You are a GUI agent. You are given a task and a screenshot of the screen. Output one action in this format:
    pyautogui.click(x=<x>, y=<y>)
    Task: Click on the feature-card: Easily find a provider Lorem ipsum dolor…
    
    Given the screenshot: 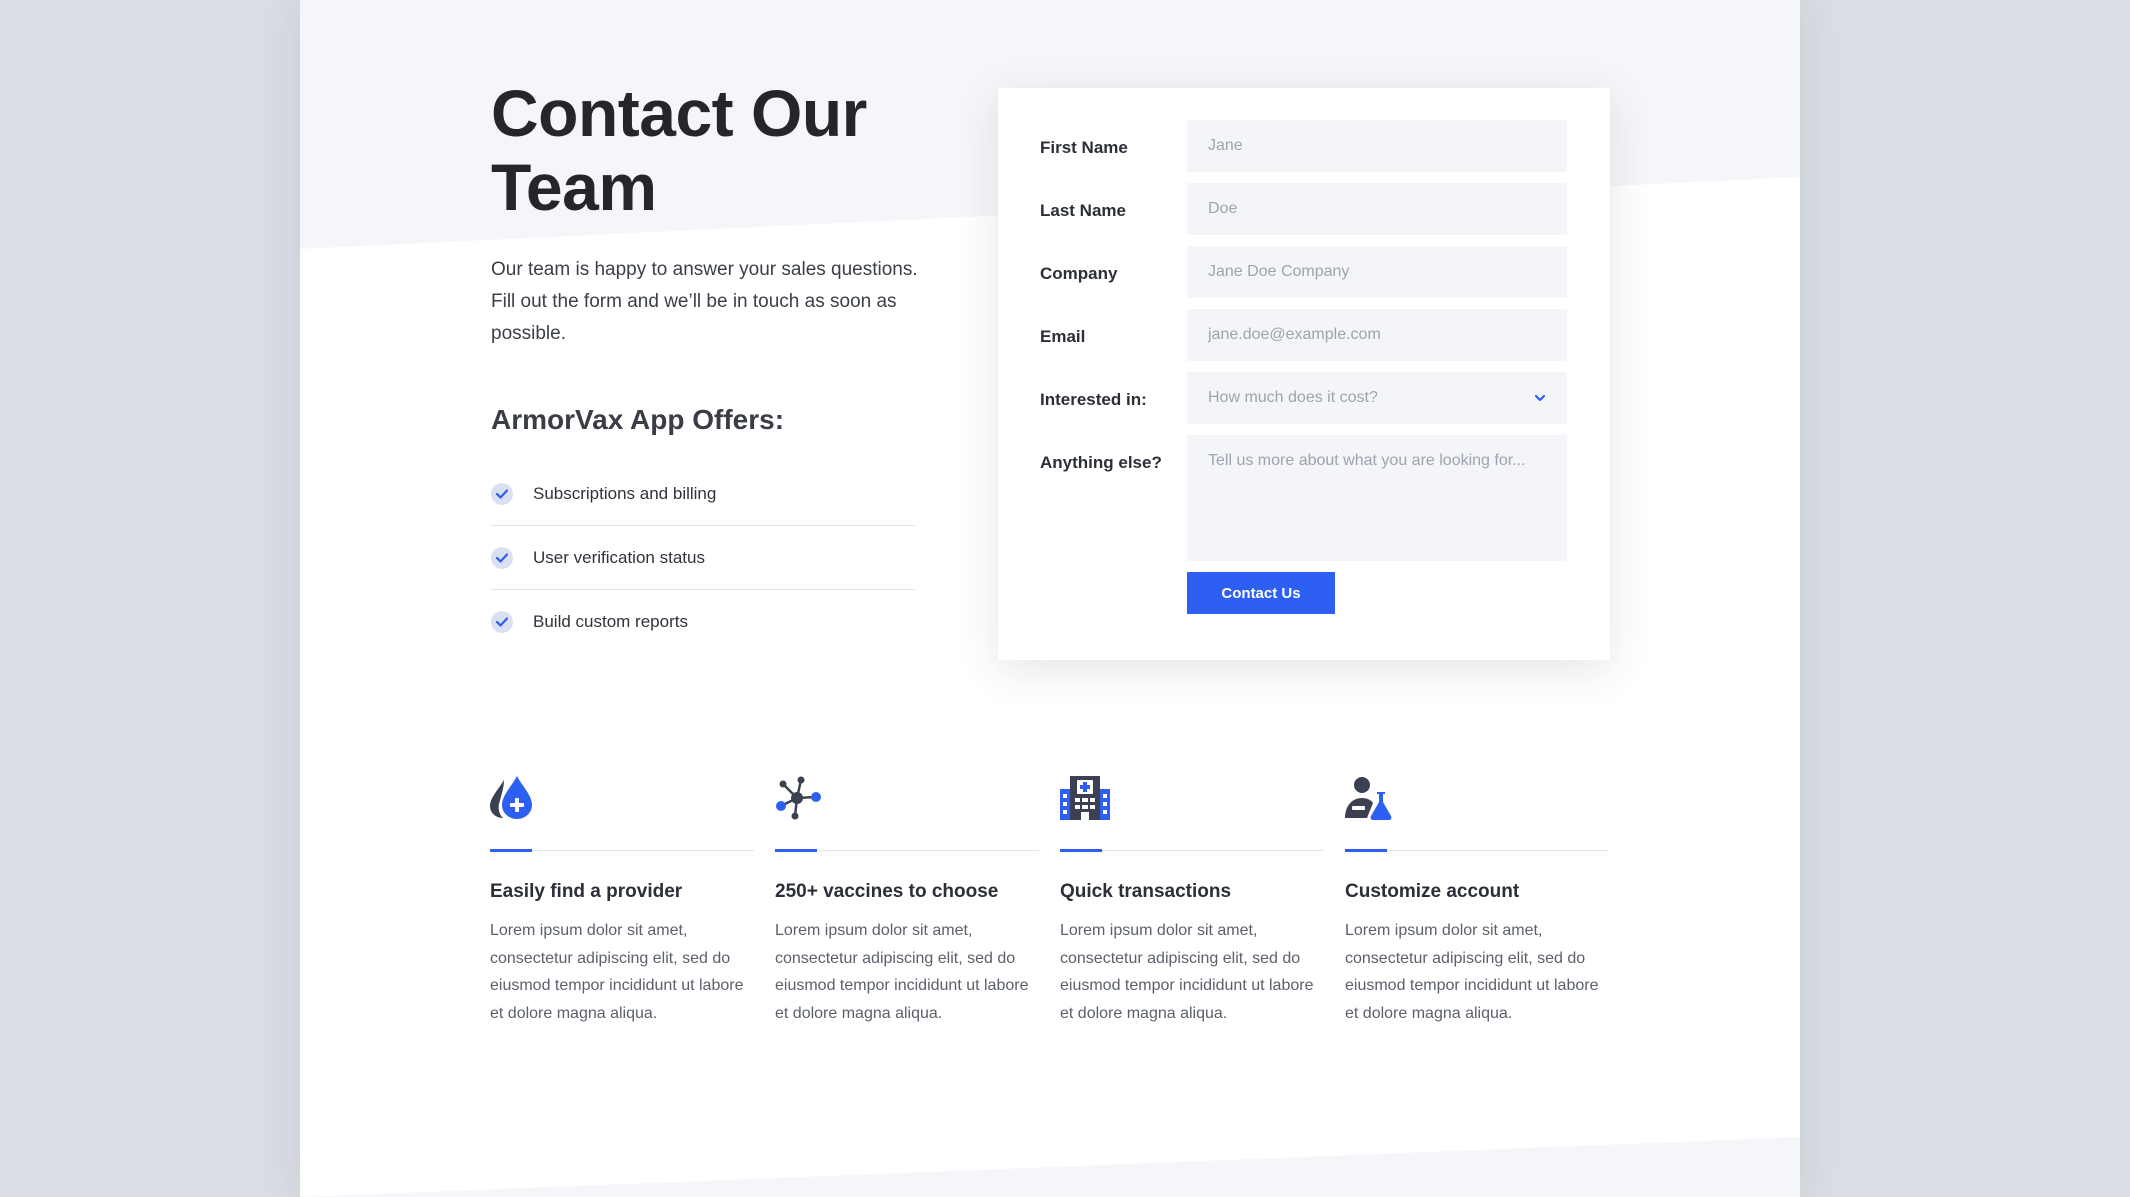 What is the action you would take?
    pyautogui.click(x=622, y=898)
    